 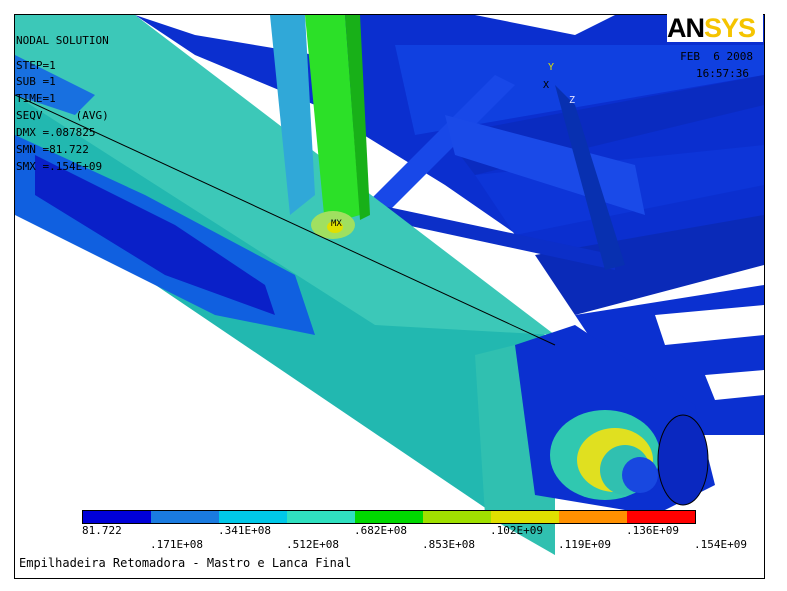 What do you see at coordinates (546, 85) in the screenshot?
I see `axis-x-label: X` at bounding box center [546, 85].